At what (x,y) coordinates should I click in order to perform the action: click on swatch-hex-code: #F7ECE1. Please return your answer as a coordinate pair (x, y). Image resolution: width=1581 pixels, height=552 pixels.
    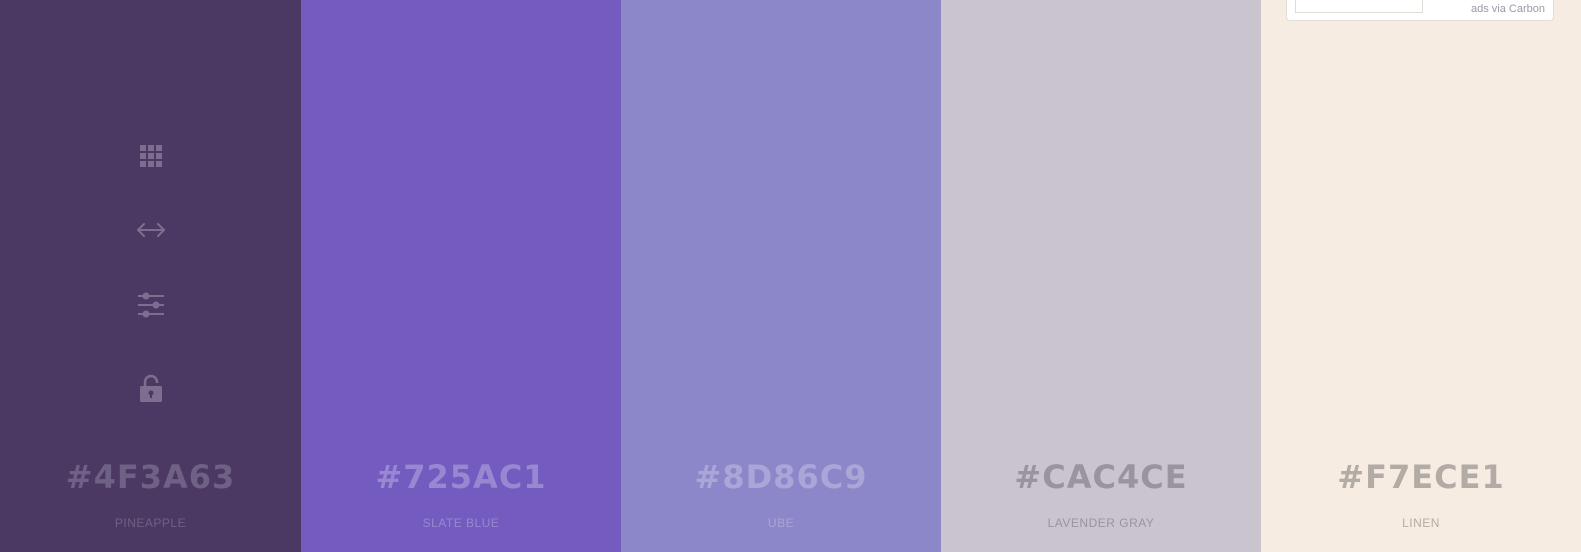
    Looking at the image, I should click on (1421, 477).